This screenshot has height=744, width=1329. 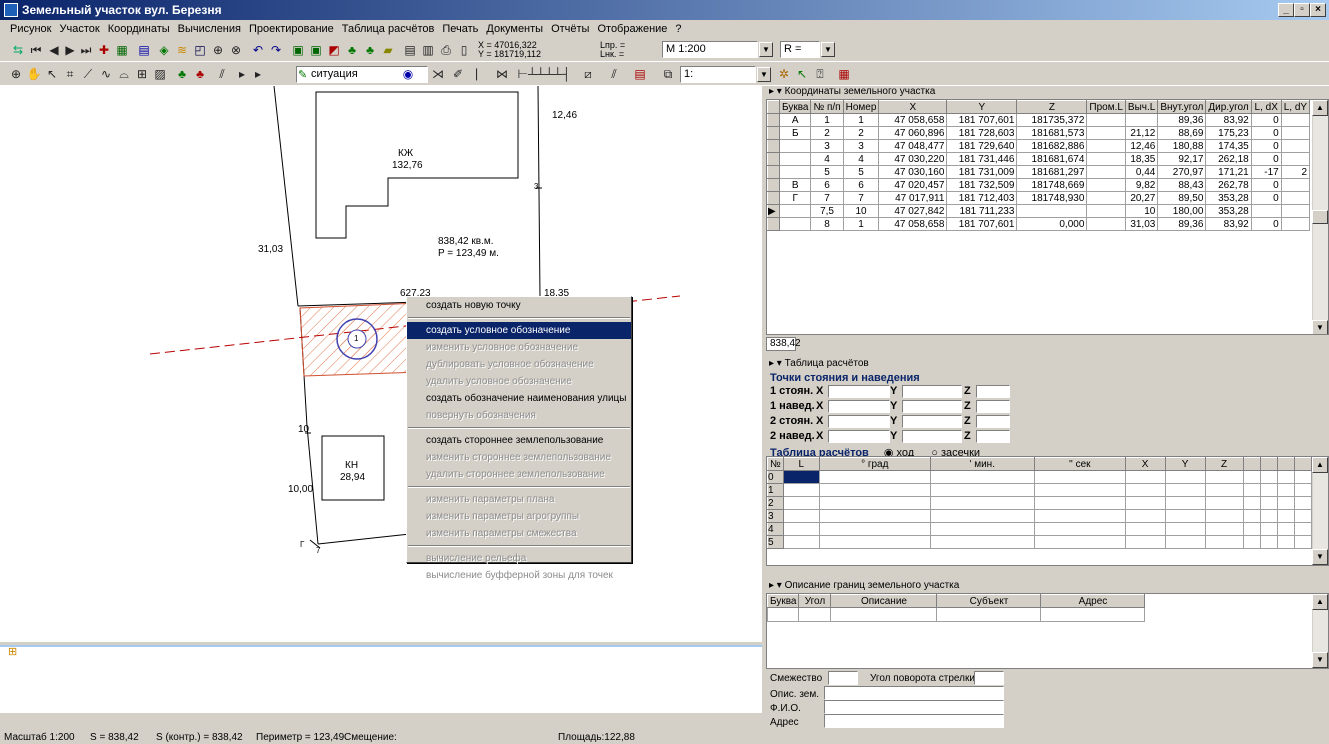 I want to click on desc-col-header: Угол, so click(x=815, y=601).